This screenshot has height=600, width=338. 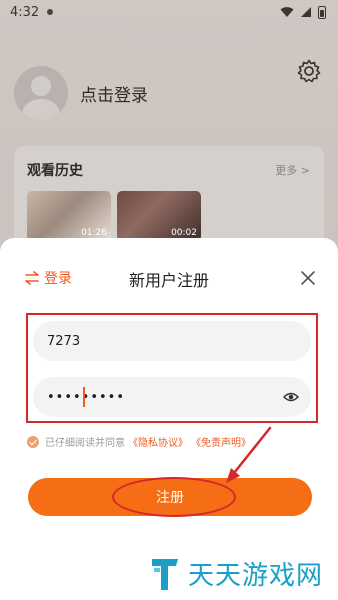 I want to click on history-more-link: 更多 >, so click(x=292, y=170).